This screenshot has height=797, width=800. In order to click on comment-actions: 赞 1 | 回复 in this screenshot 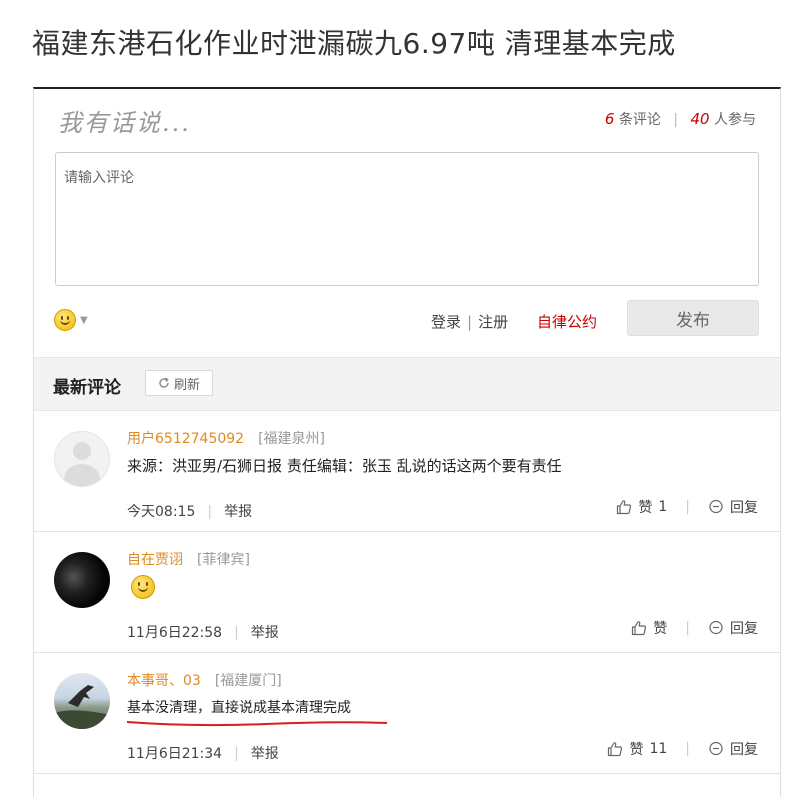, I will do `click(687, 507)`.